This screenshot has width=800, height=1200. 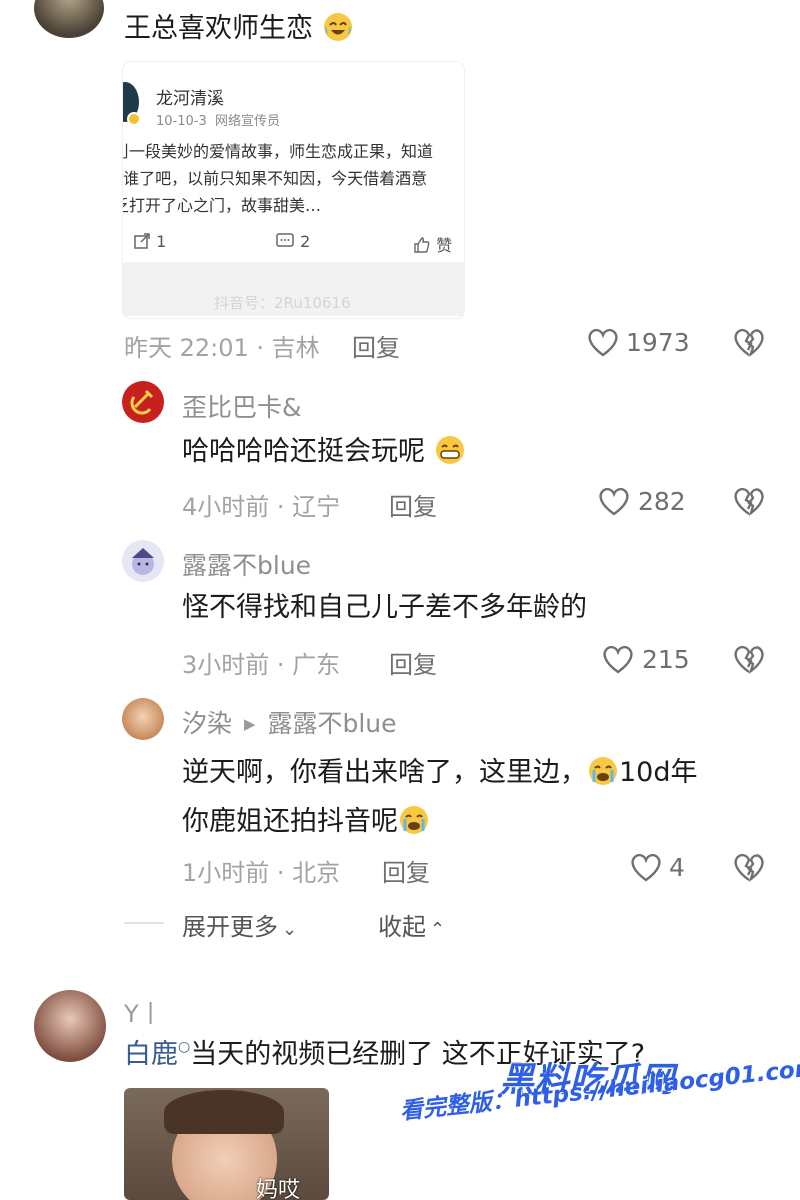 I want to click on thumbs-up-icon, so click(x=422, y=245).